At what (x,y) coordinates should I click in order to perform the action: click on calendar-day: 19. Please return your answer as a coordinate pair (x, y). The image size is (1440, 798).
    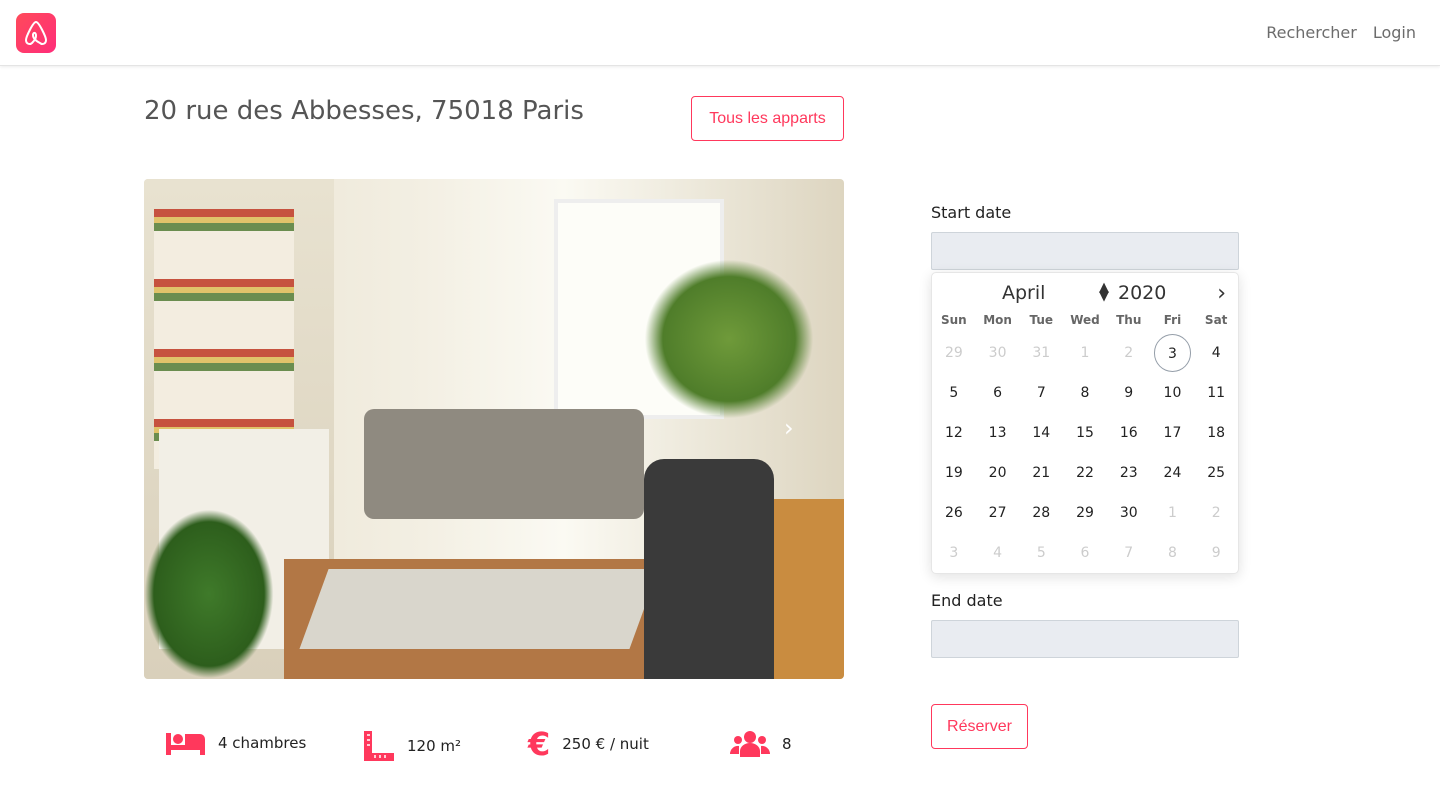
    Looking at the image, I should click on (954, 473).